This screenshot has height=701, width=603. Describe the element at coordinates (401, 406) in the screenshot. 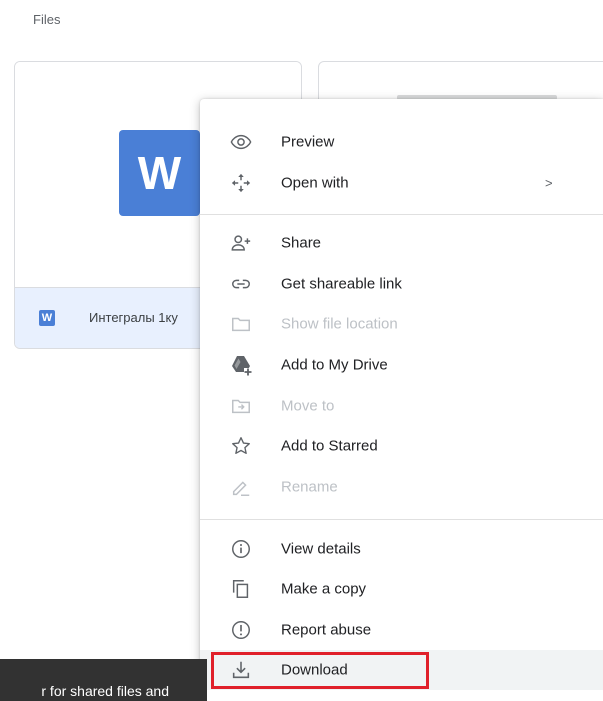

I see `menu-item-move-to: Move to` at that location.